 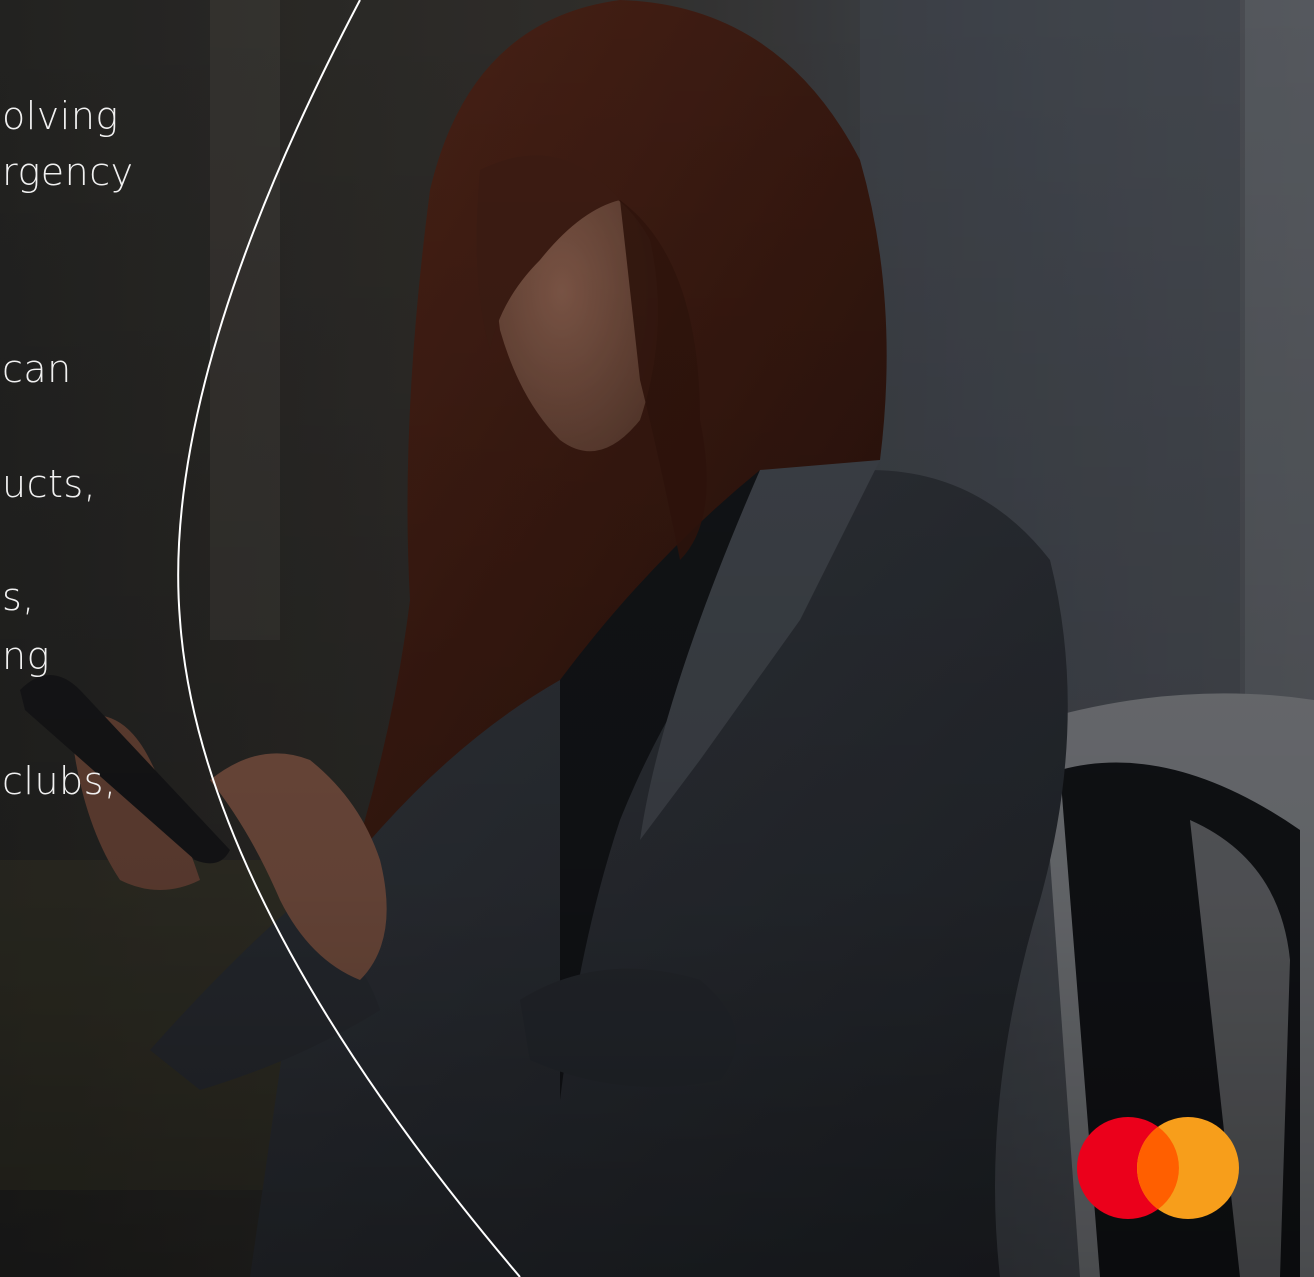 I want to click on mastercard-logo, so click(x=1158, y=1168).